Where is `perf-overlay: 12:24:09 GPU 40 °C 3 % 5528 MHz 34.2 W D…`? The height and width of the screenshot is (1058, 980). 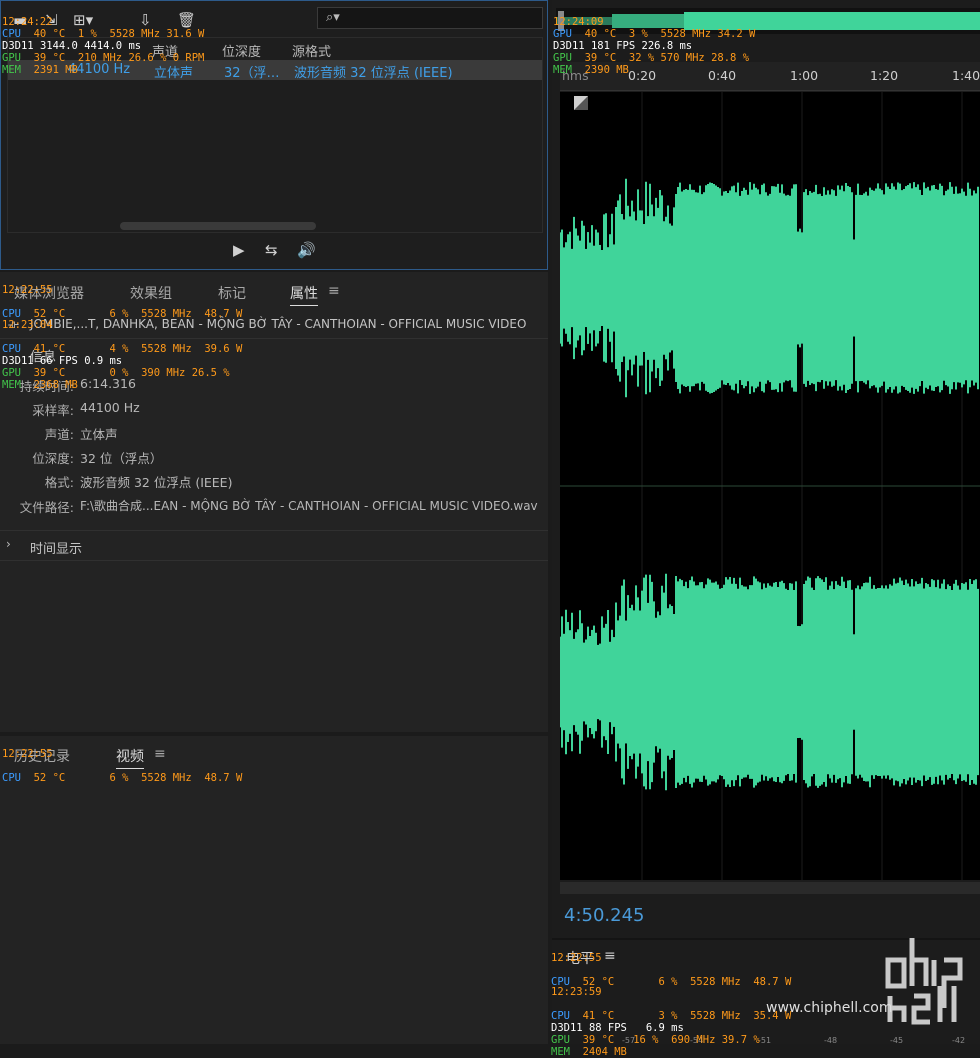 perf-overlay: 12:24:09 GPU 40 °C 3 % 5528 MHz 34.2 W D… is located at coordinates (654, 46).